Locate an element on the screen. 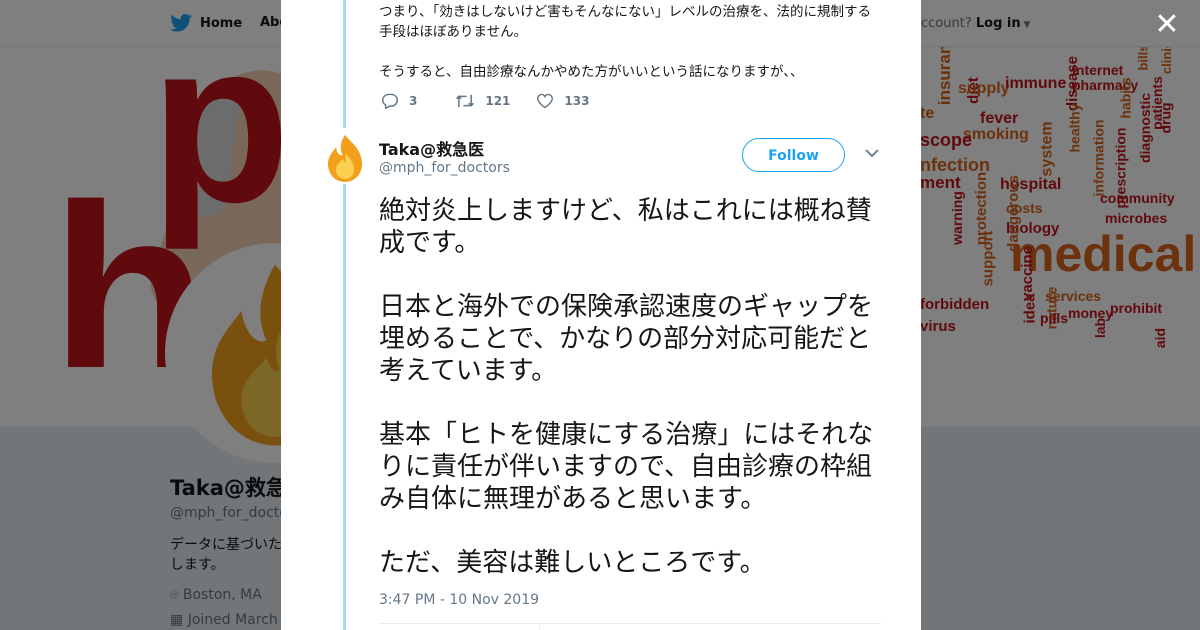  thread-connector-lower is located at coordinates (344, 407).